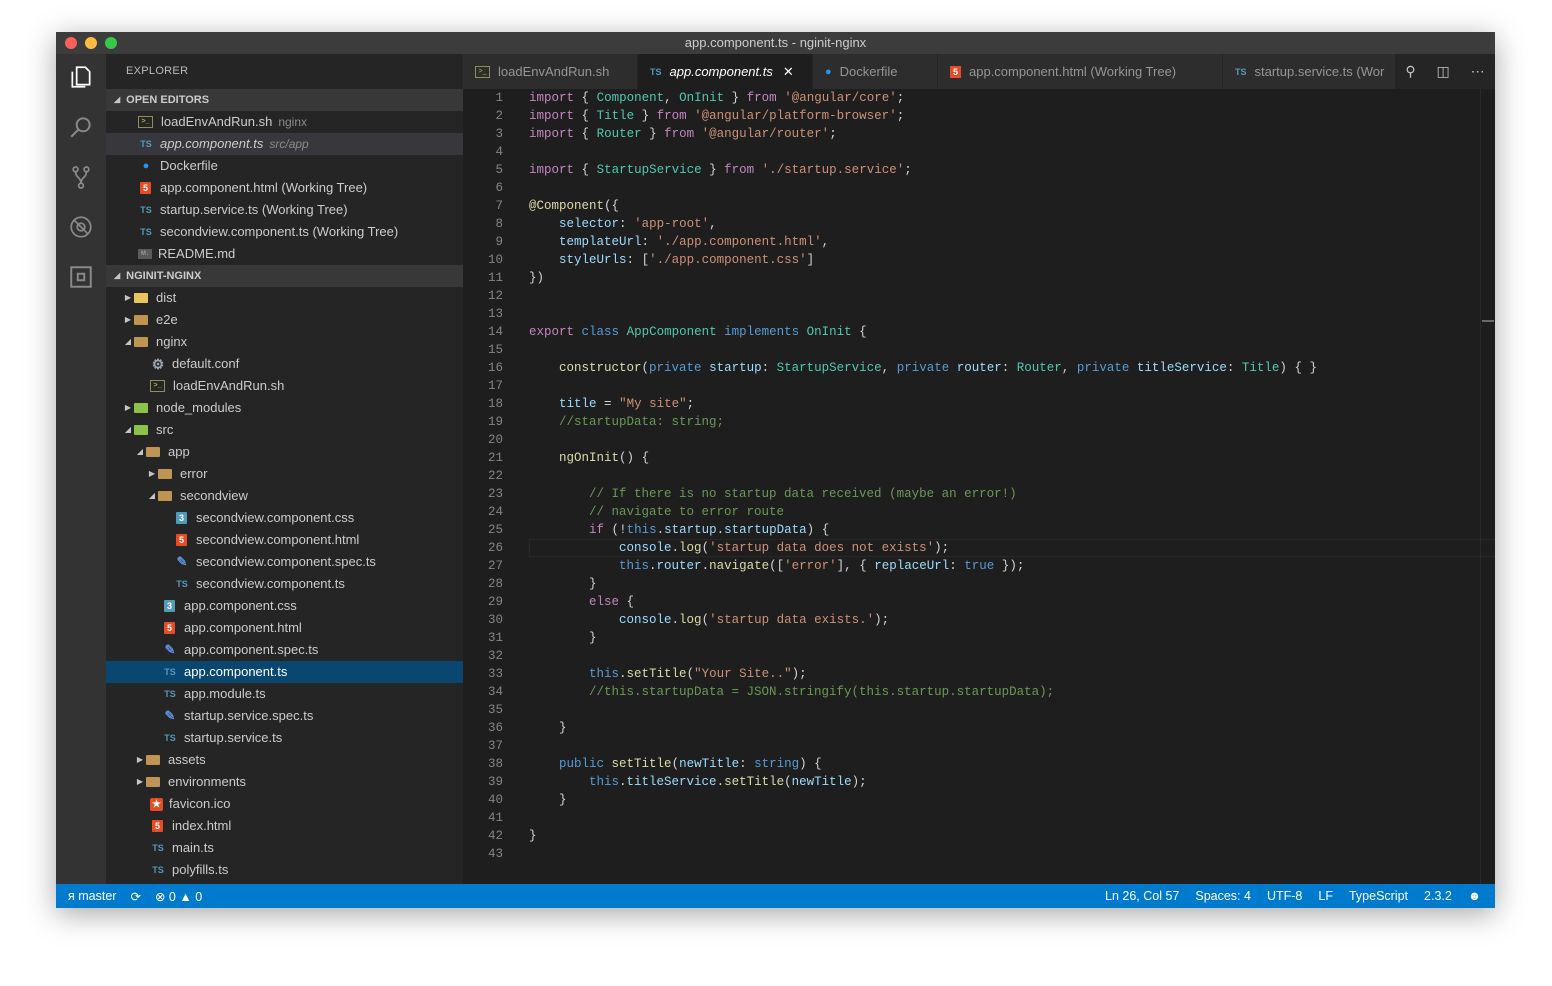  What do you see at coordinates (979, 458) in the screenshot?
I see `code-line: 21 ngOnInit() {` at bounding box center [979, 458].